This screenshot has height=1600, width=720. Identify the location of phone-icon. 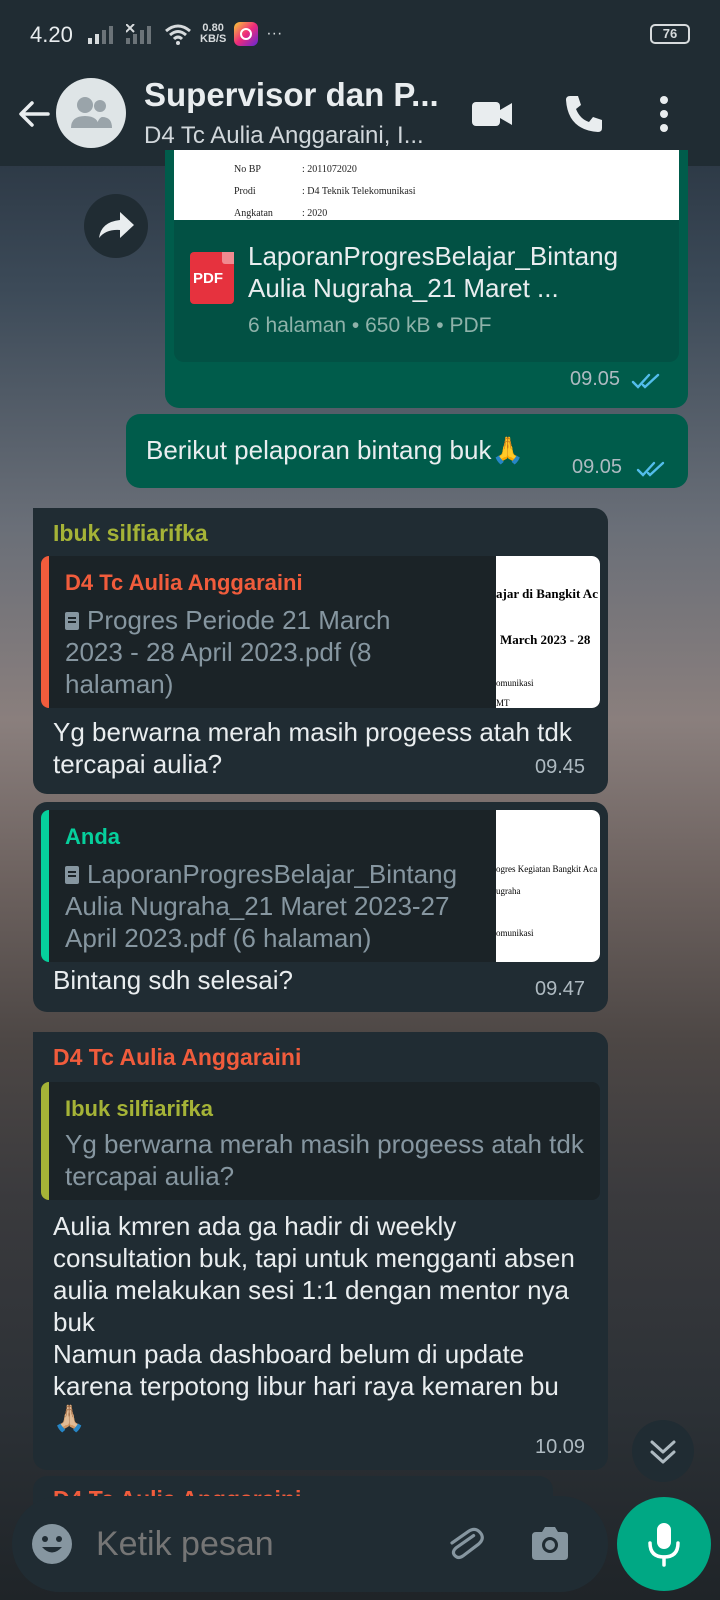
(584, 114).